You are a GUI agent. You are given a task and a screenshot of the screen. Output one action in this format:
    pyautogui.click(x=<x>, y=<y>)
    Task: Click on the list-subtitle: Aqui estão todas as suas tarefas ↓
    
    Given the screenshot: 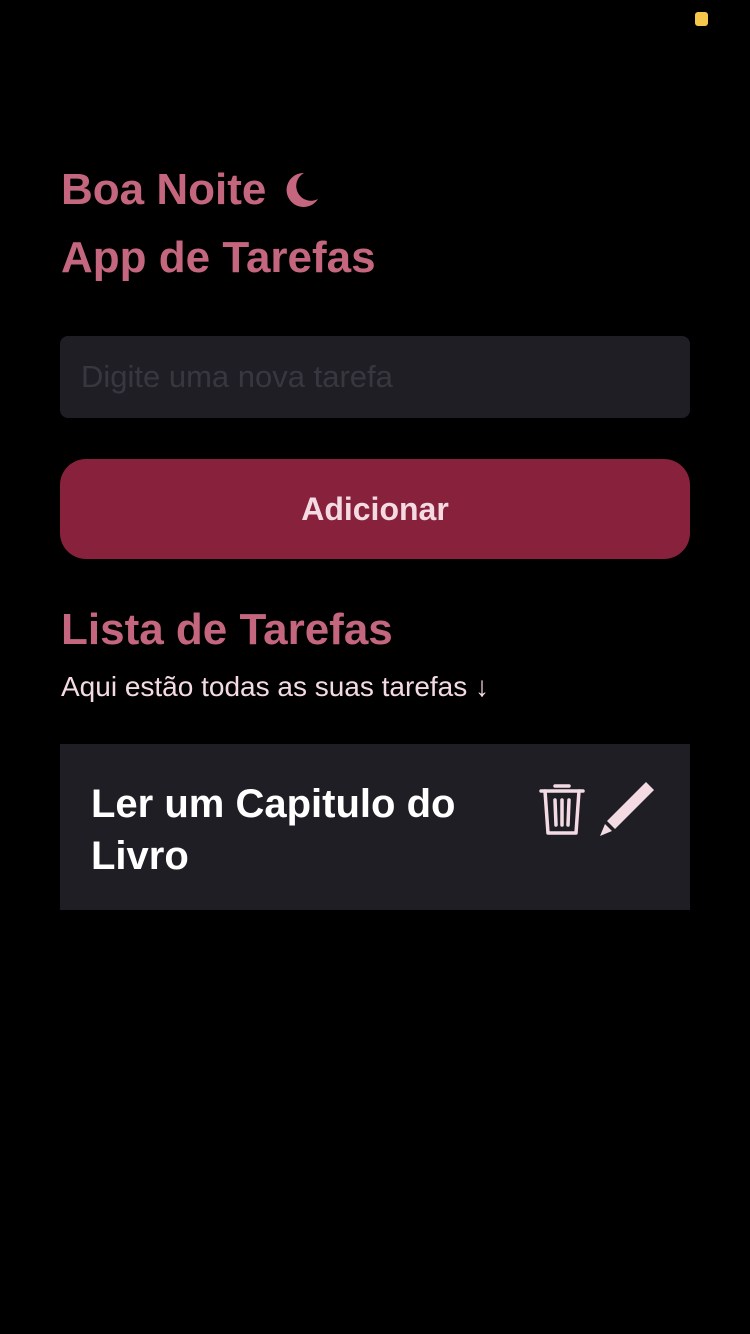 What is the action you would take?
    pyautogui.click(x=275, y=686)
    